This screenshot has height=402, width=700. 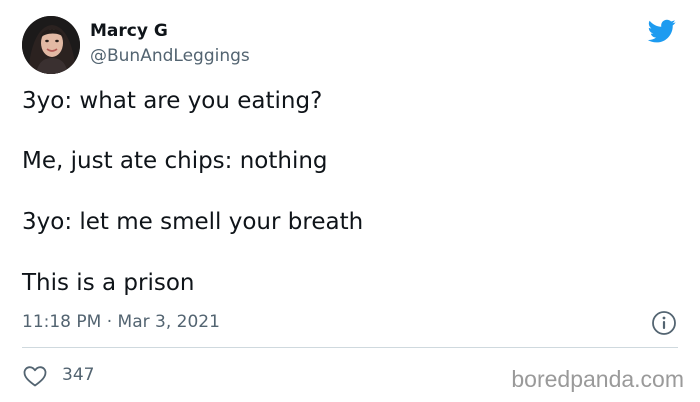 What do you see at coordinates (35, 376) in the screenshot?
I see `heart-icon` at bounding box center [35, 376].